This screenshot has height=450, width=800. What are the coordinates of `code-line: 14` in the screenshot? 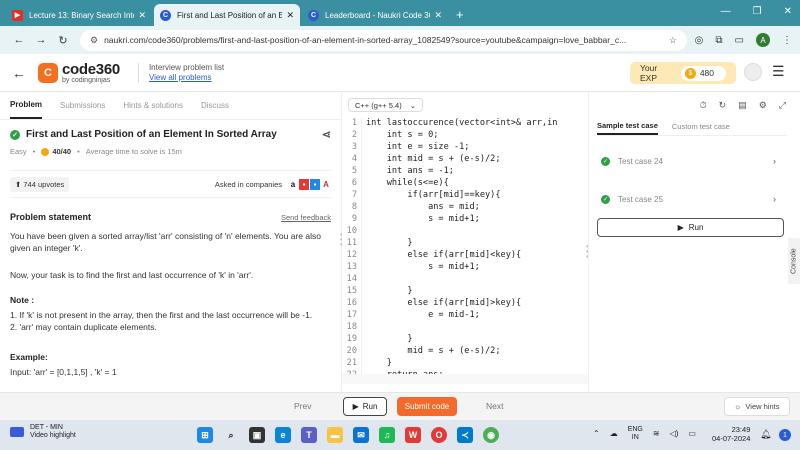 It's located at (465, 280).